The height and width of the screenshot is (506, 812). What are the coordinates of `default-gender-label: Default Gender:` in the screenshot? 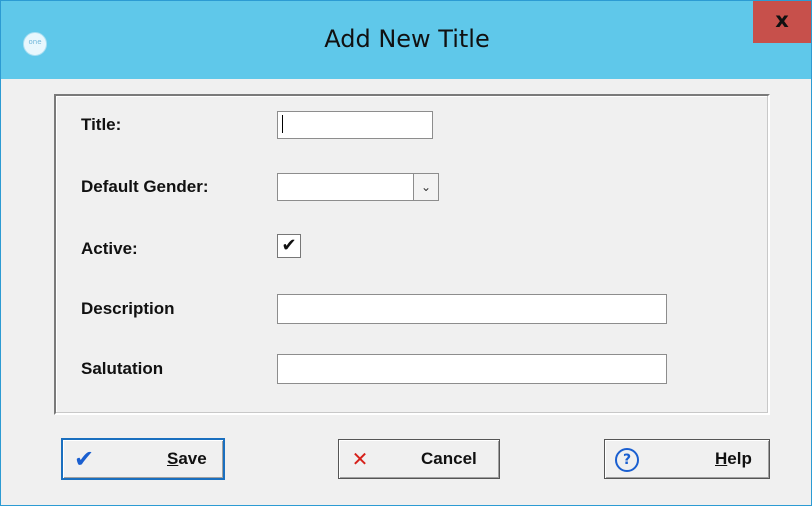 It's located at (145, 186).